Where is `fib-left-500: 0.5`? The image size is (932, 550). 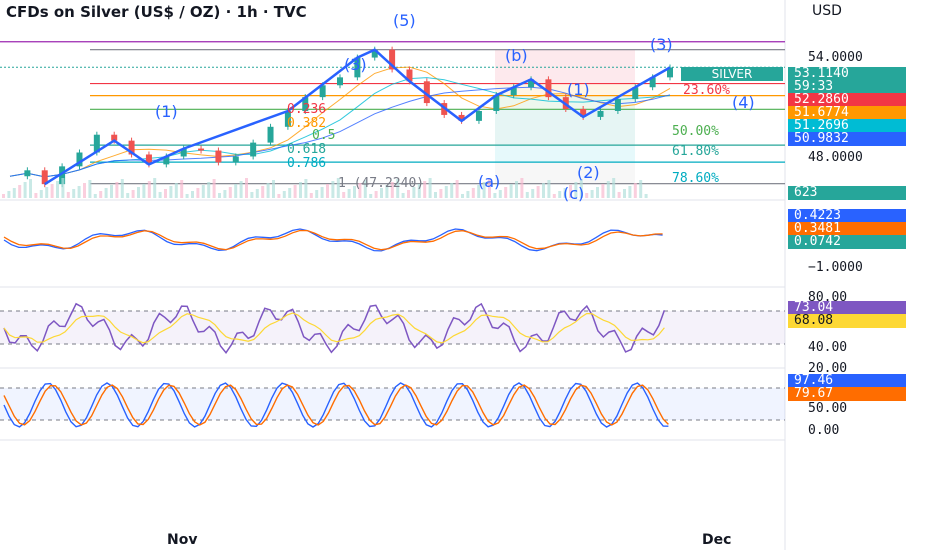
fib-left-500: 0.5 is located at coordinates (324, 135).